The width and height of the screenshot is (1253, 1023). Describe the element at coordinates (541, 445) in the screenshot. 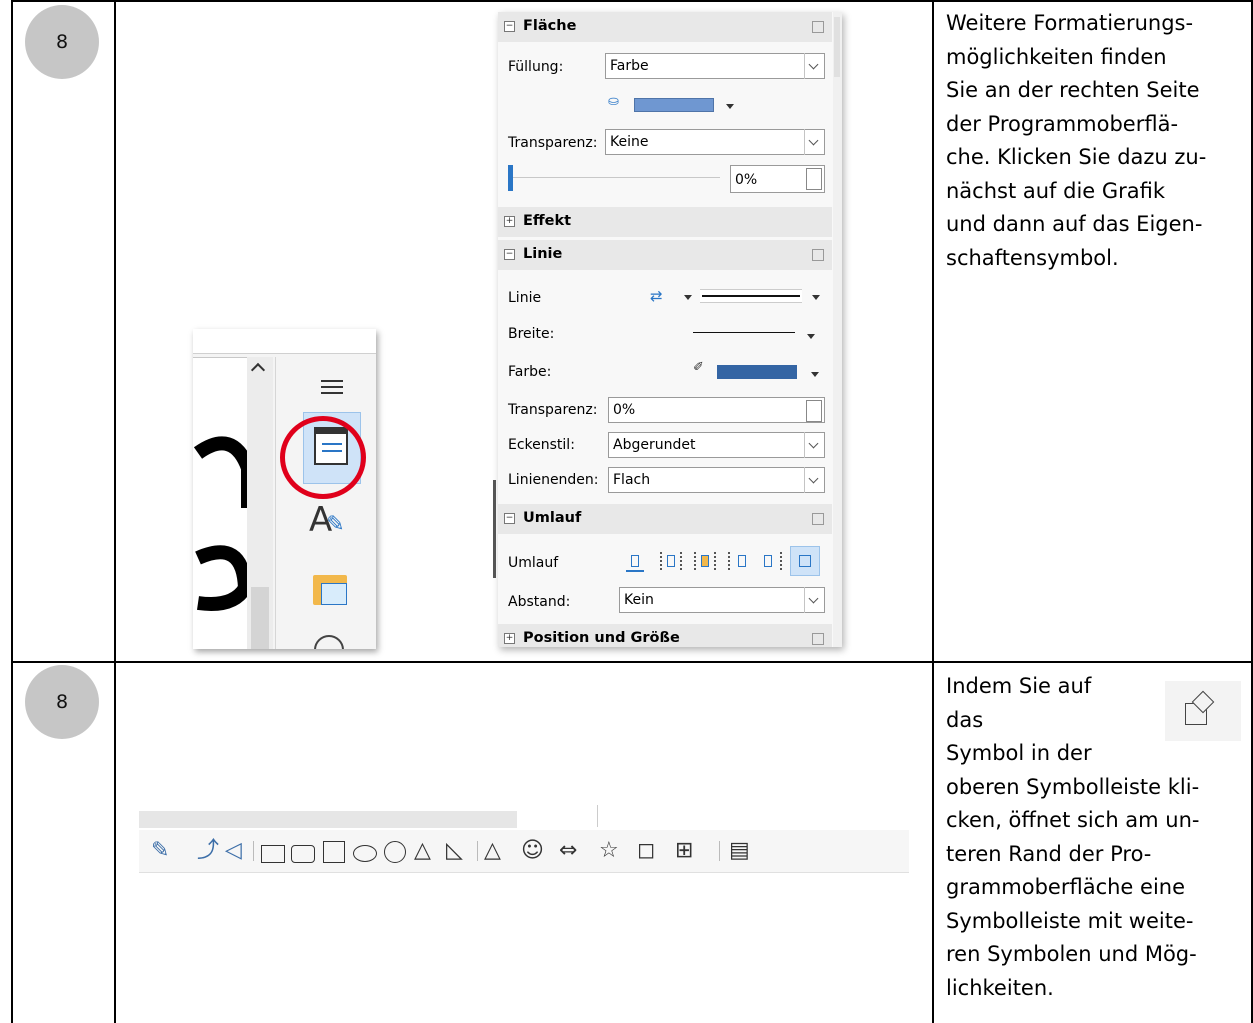

I see `corner-style-label: Eckenstil:` at that location.